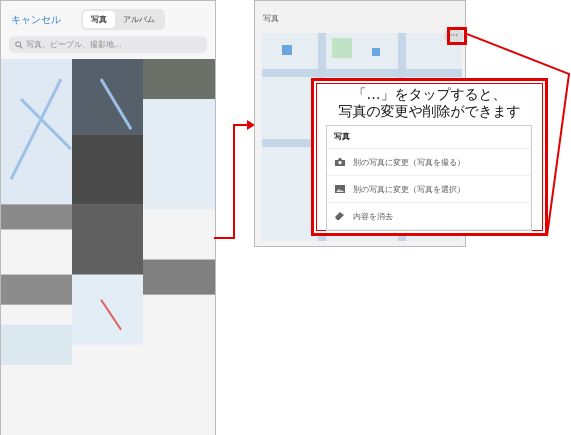 This screenshot has width=571, height=435. Describe the element at coordinates (36, 19) in the screenshot. I see `cancel-button: キャンセル` at that location.